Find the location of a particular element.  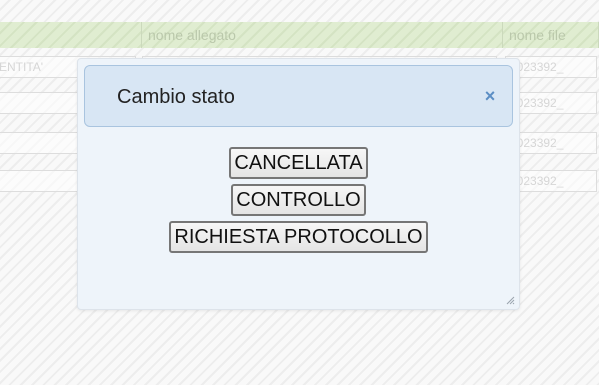

dialog-titlebar: Cambio stato × is located at coordinates (298, 96).